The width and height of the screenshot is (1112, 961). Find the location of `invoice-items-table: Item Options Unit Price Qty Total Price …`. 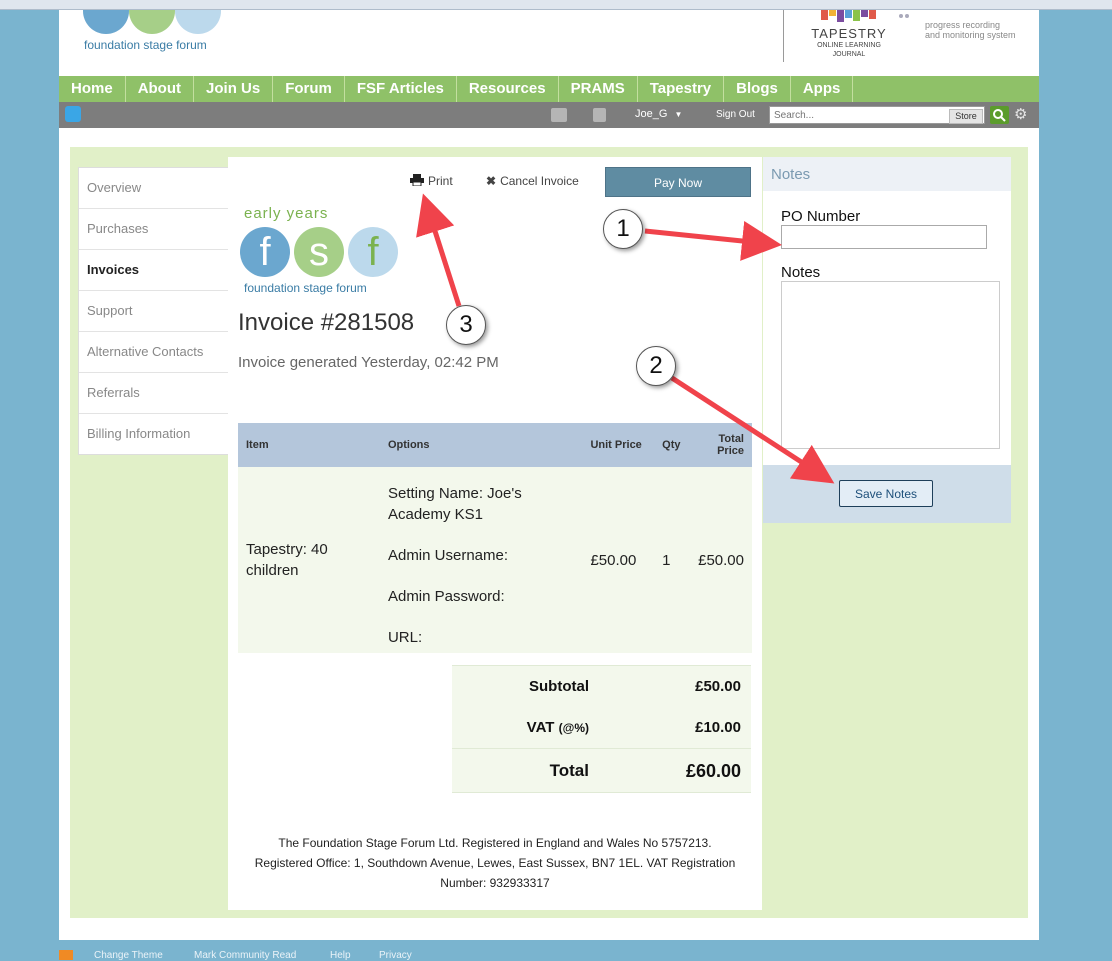

invoice-items-table: Item Options Unit Price Qty Total Price … is located at coordinates (495, 538).